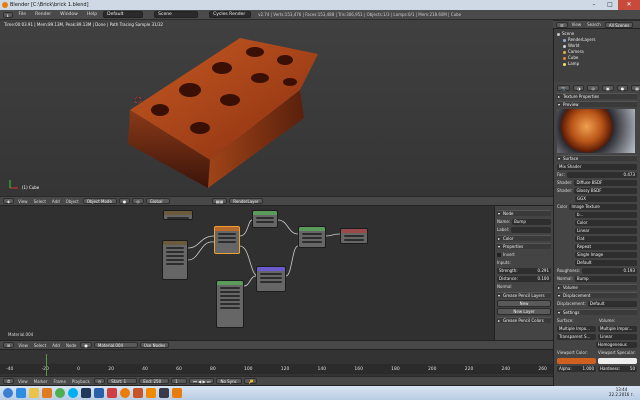  Describe the element at coordinates (499, 254) in the screenshot. I see `invert-checkbox` at that location.